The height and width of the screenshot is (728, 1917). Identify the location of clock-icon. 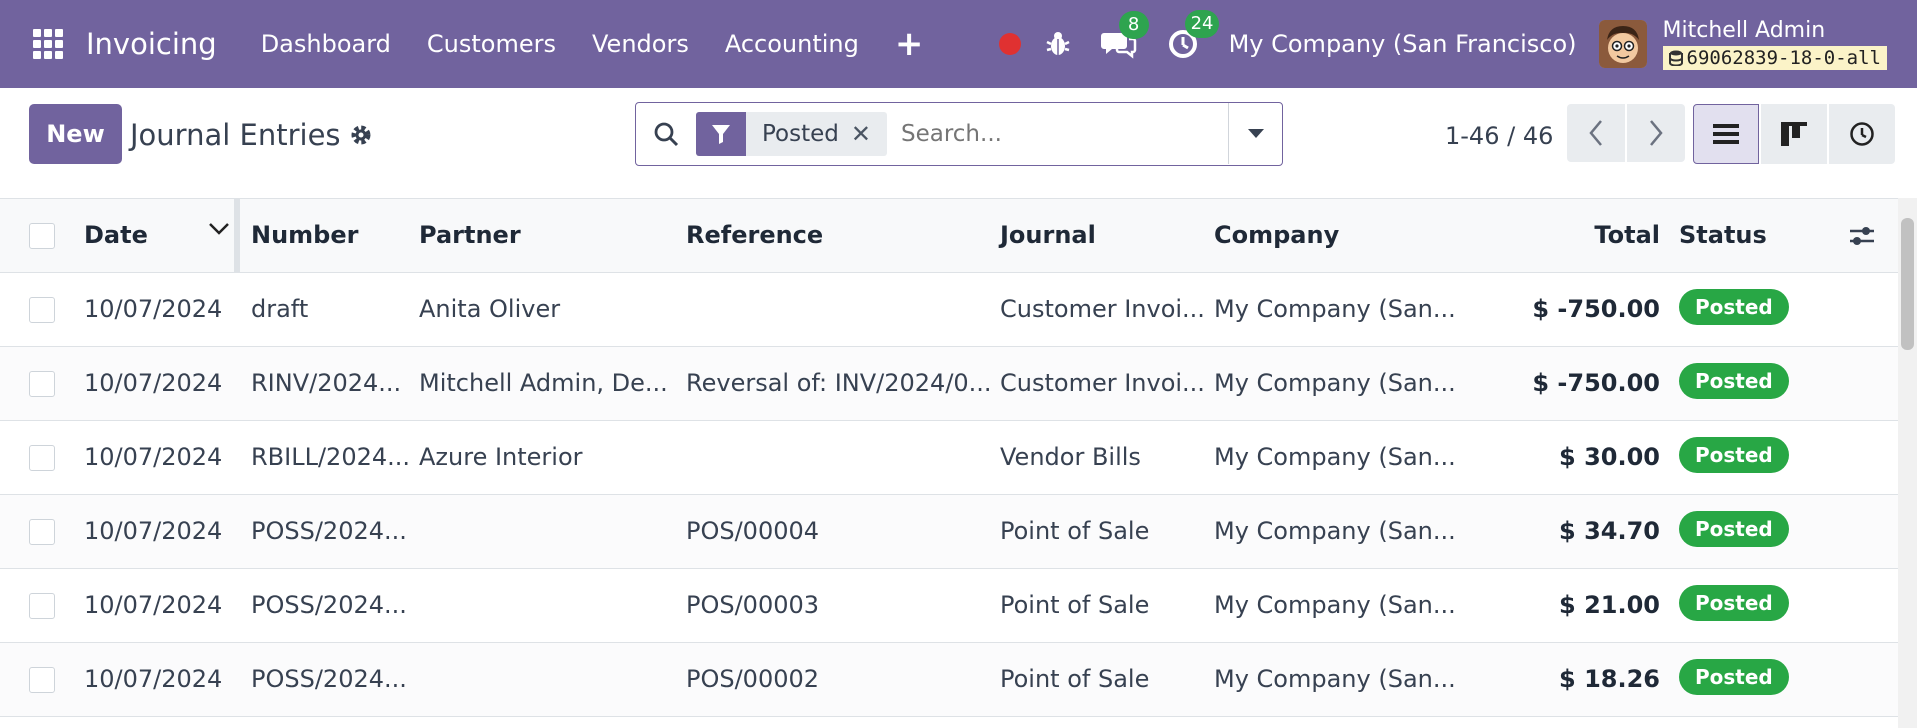
(1862, 134).